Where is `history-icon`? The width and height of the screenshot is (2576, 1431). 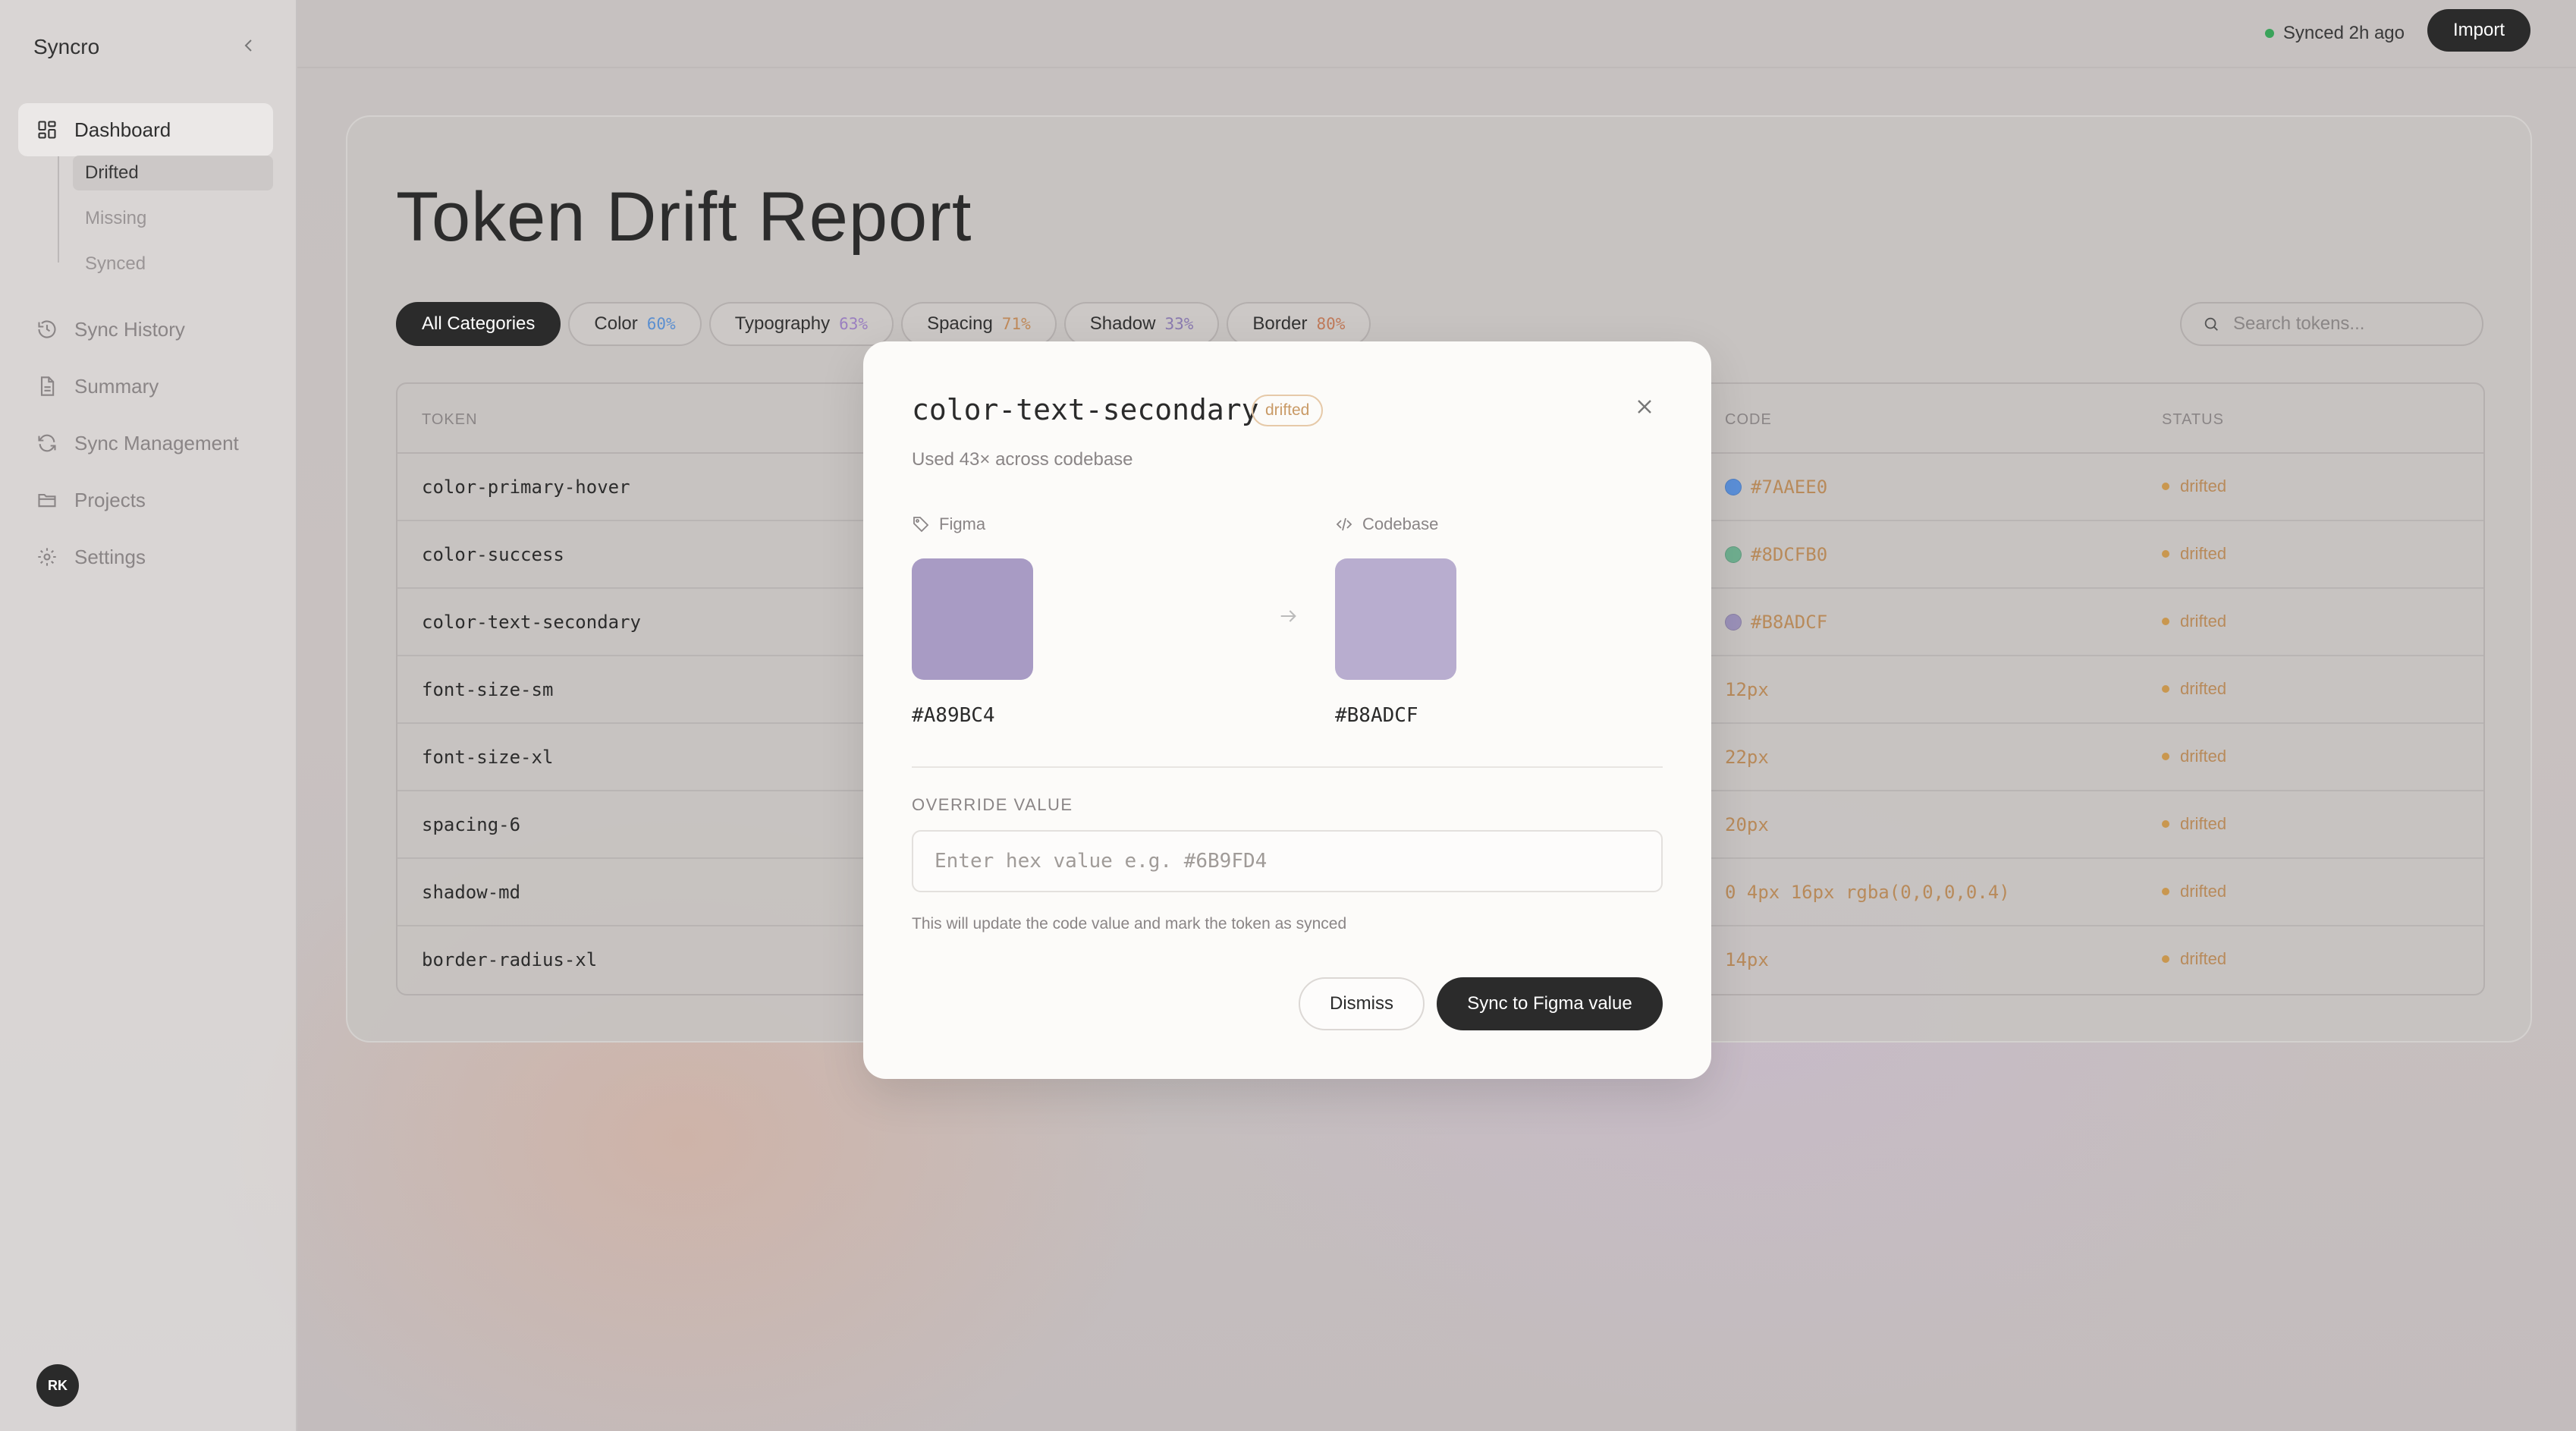
history-icon is located at coordinates (47, 329).